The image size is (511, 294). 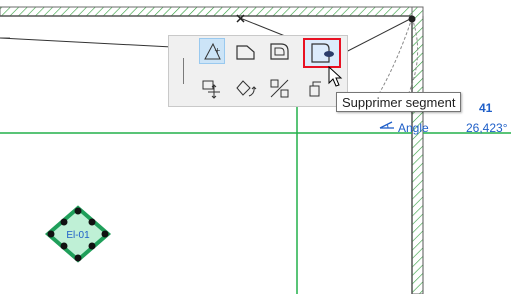 What do you see at coordinates (386, 125) in the screenshot?
I see `angle-icon` at bounding box center [386, 125].